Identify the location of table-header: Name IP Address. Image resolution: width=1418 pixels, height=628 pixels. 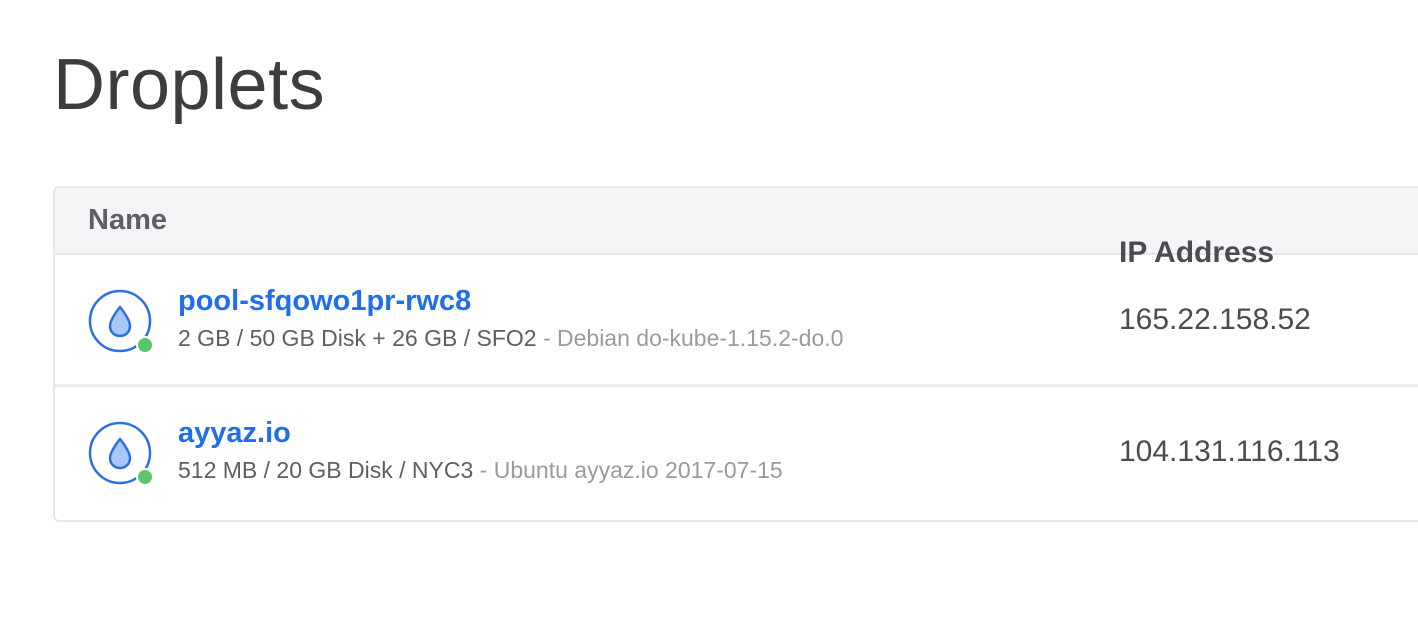
(736, 228).